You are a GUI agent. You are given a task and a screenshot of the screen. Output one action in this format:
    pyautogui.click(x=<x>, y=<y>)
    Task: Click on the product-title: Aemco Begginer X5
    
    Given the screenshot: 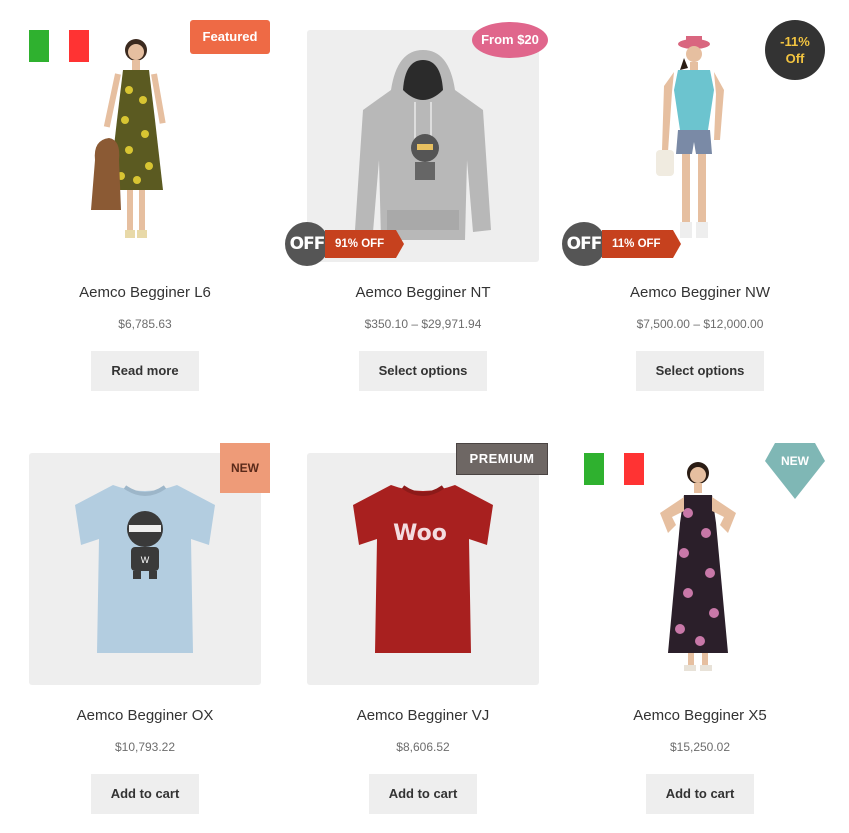 What is the action you would take?
    pyautogui.click(x=700, y=715)
    